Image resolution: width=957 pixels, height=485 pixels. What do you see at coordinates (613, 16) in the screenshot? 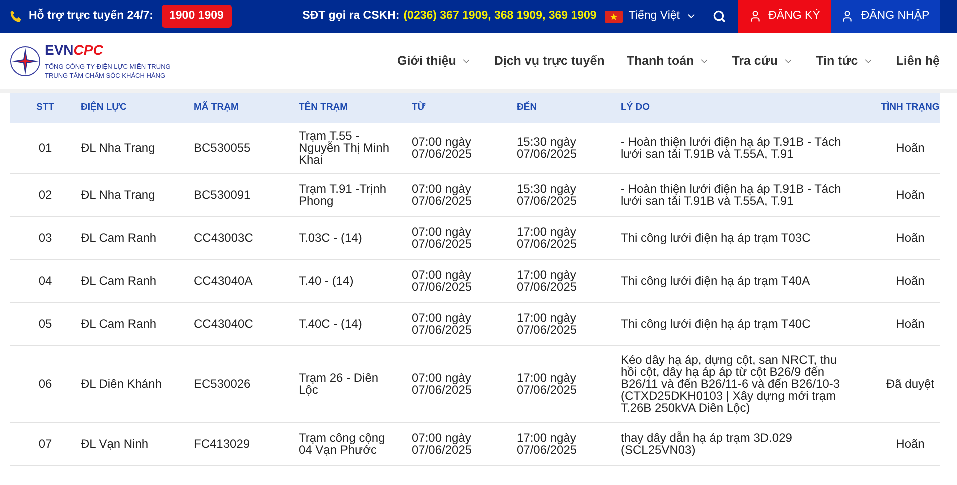
I see `vietnam-flag-icon` at bounding box center [613, 16].